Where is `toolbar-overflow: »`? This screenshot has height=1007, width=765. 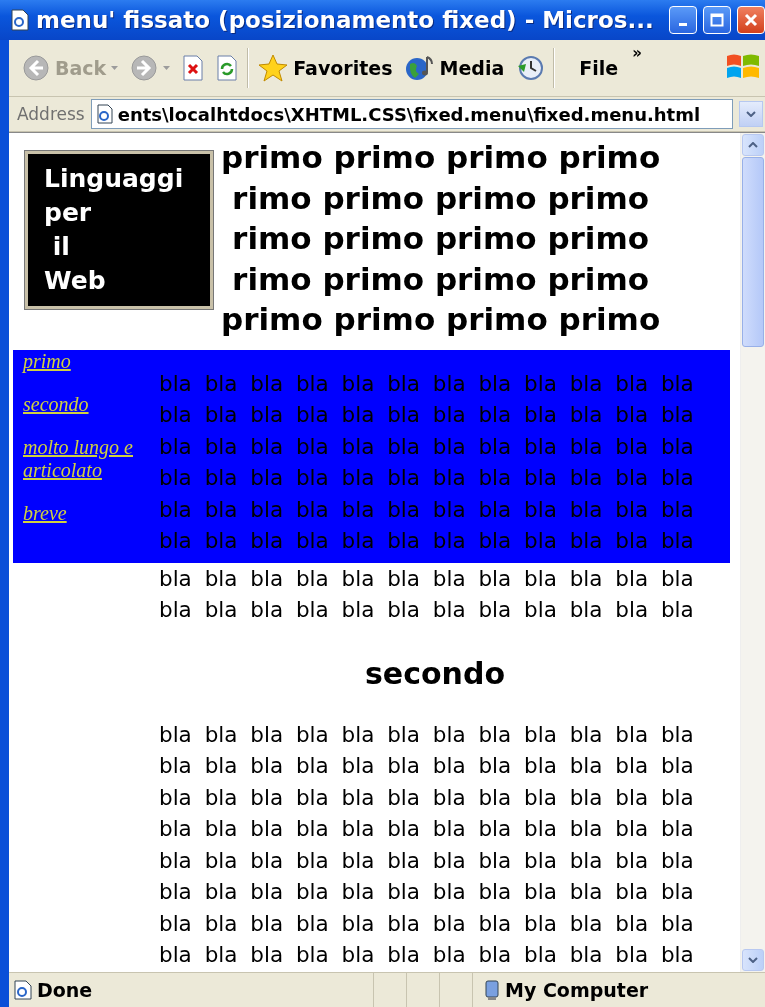
toolbar-overflow: » is located at coordinates (637, 53).